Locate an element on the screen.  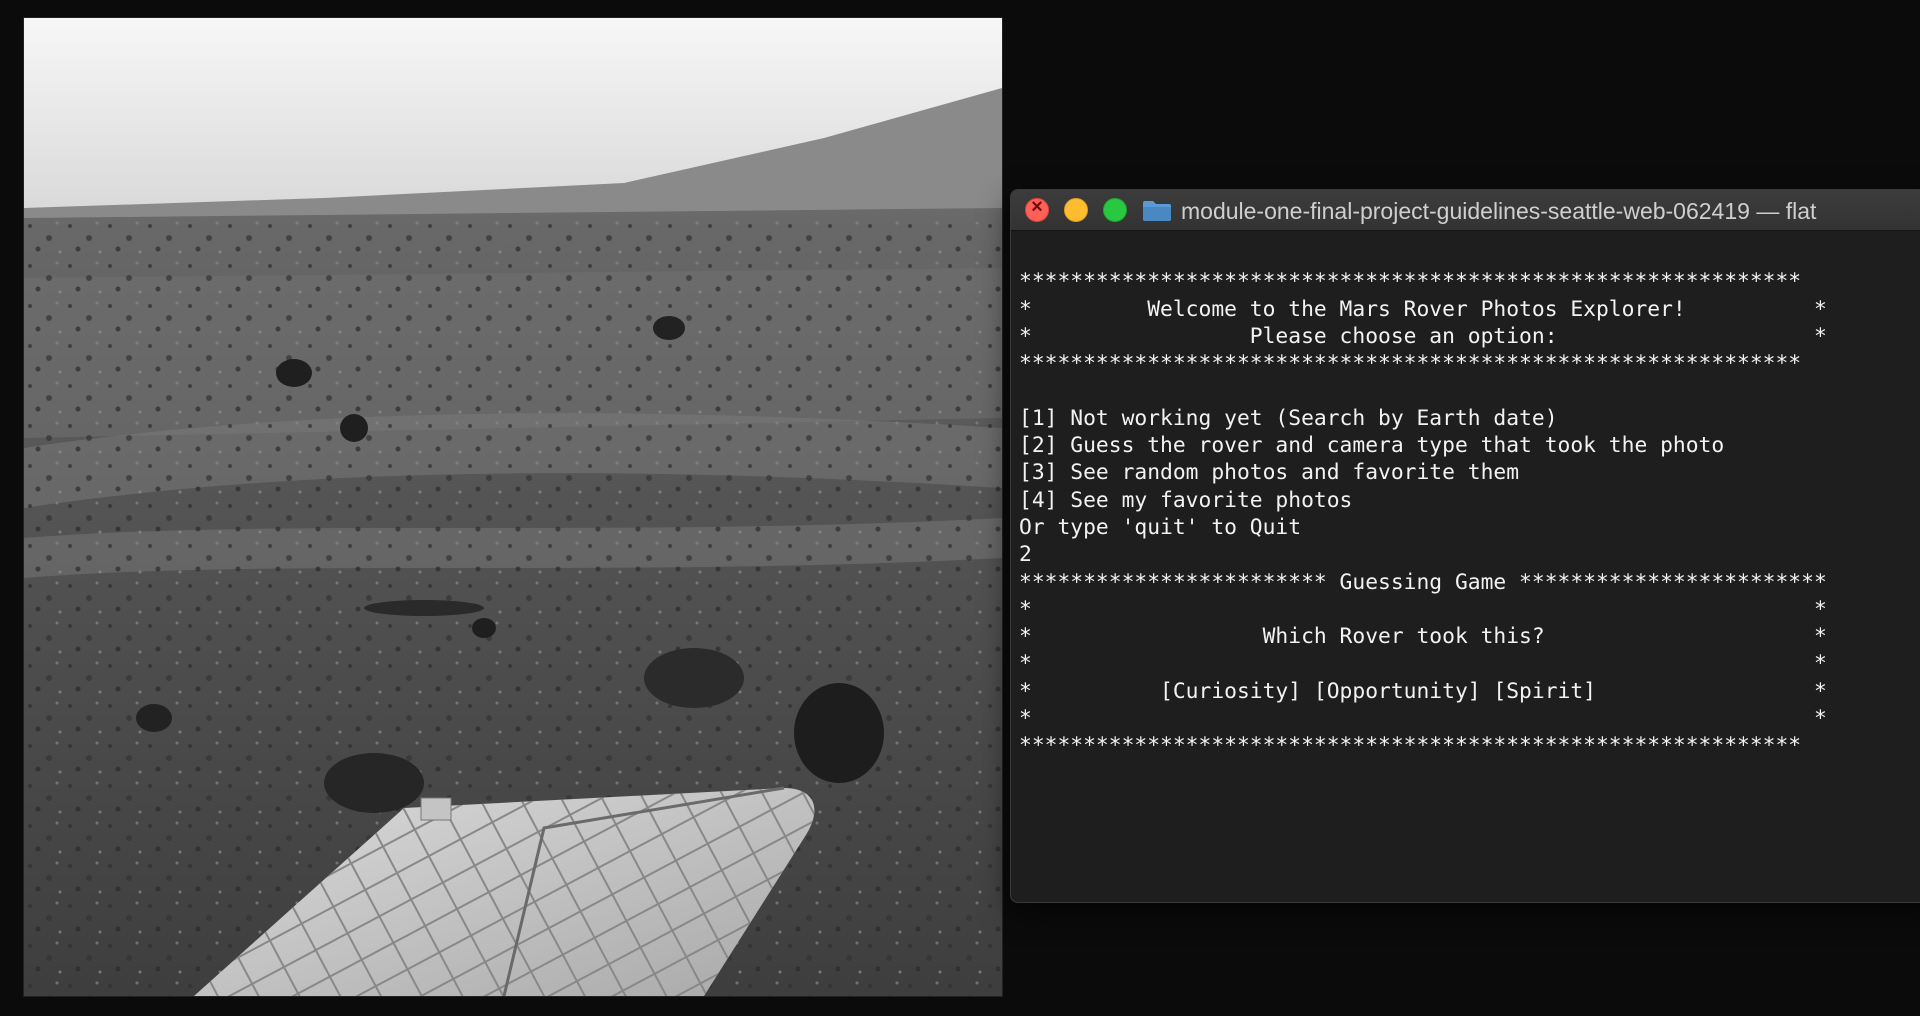
terminal-line: * Please choose an option: * is located at coordinates (1423, 336).